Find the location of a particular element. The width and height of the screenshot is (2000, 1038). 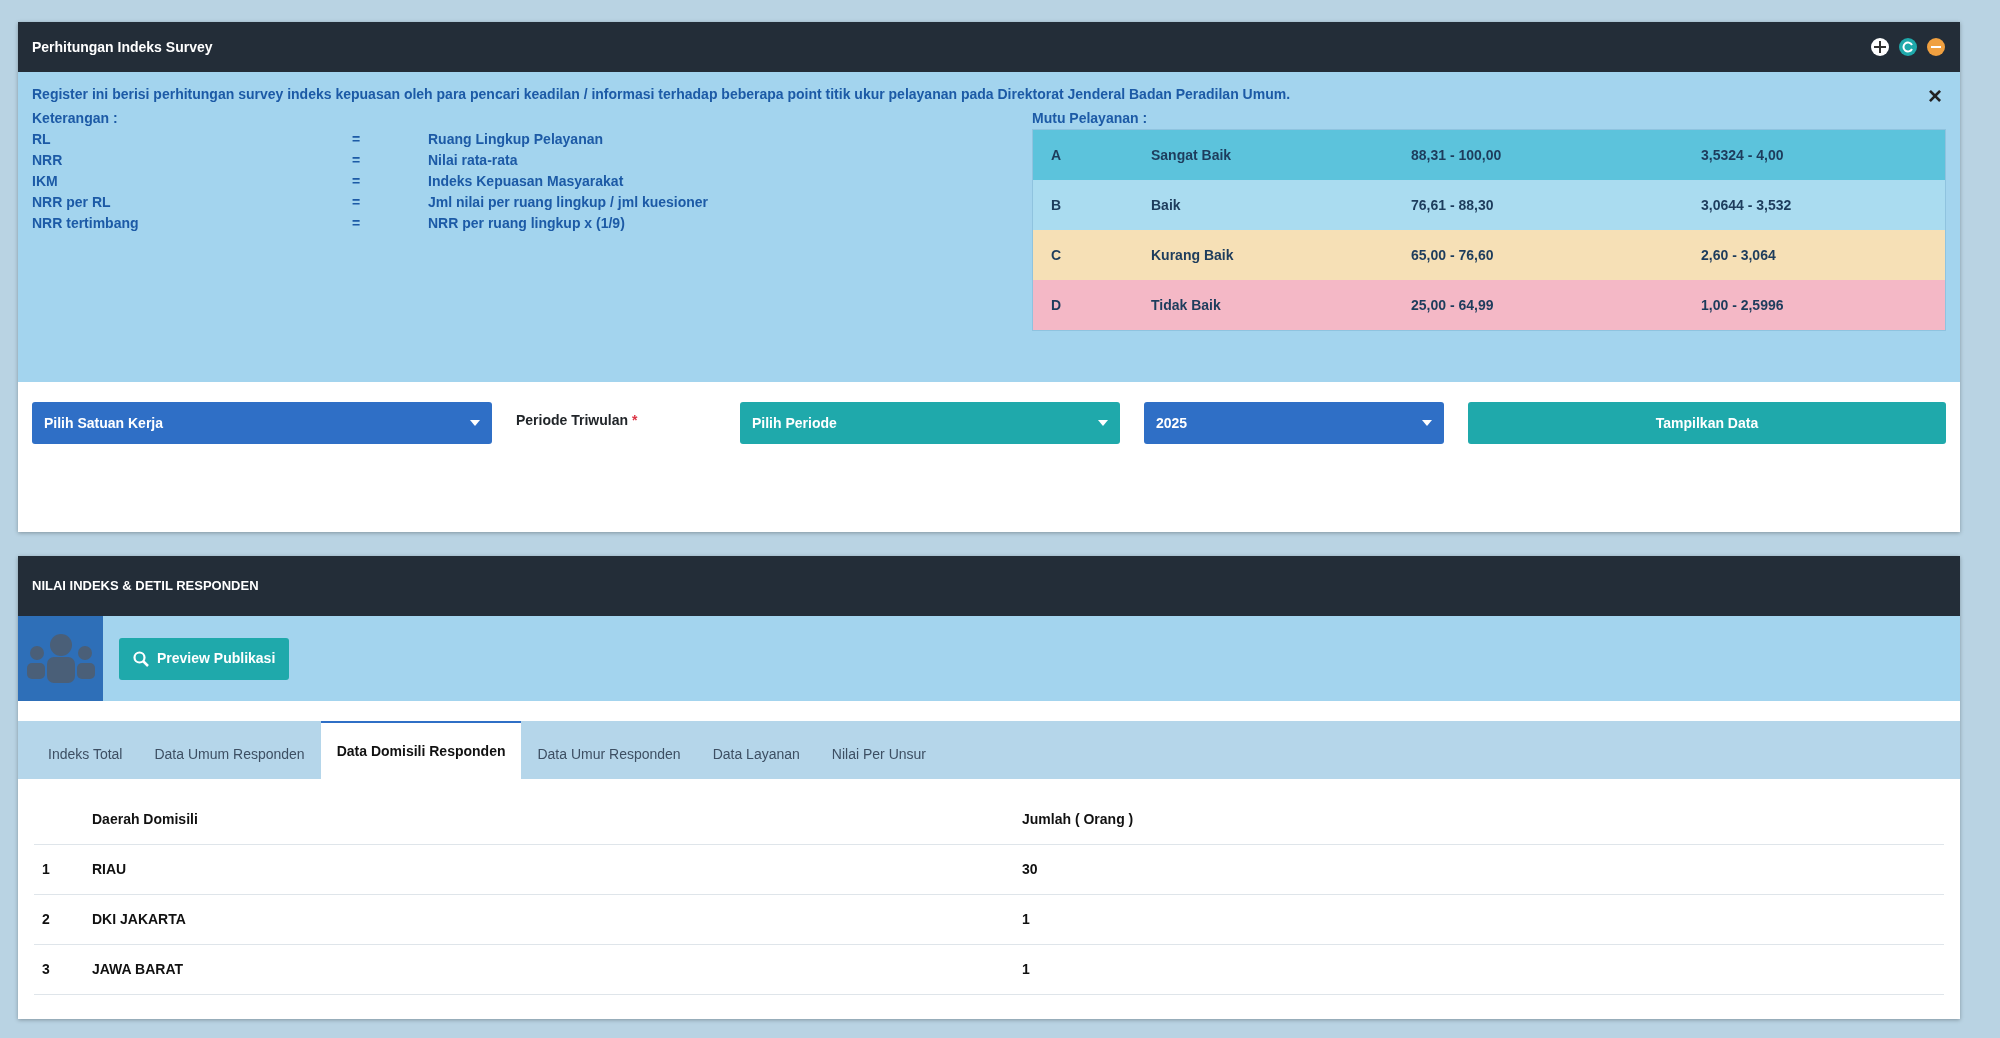

tab: Indeks Total is located at coordinates (85, 754).